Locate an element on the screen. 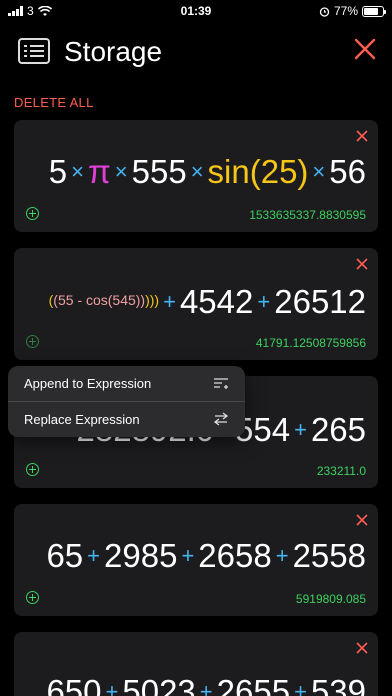 The height and width of the screenshot is (696, 392). expression: ((55 - cos(545))))) +4542 +26512 is located at coordinates (190, 300).